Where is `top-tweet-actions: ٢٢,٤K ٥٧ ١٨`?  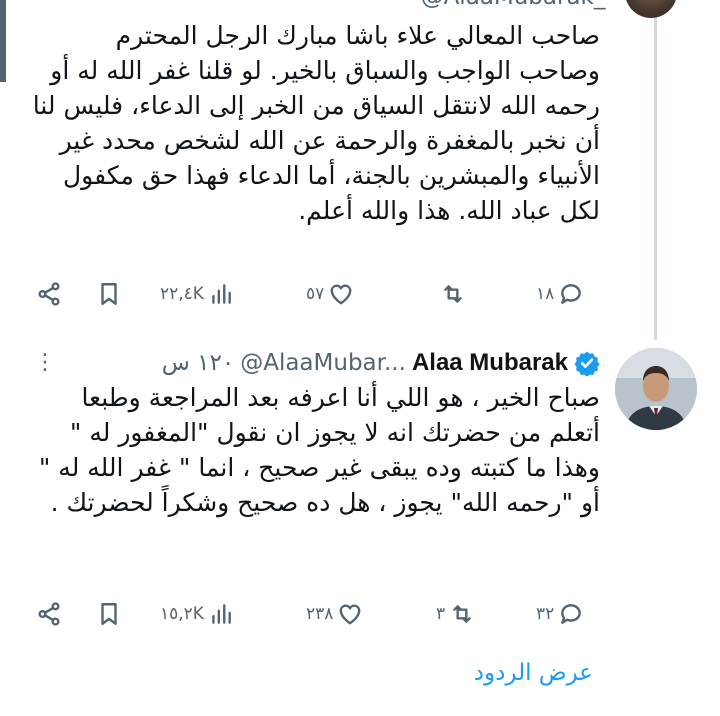 top-tweet-actions: ٢٢,٤K ٥٧ ١٨ is located at coordinates (319, 294).